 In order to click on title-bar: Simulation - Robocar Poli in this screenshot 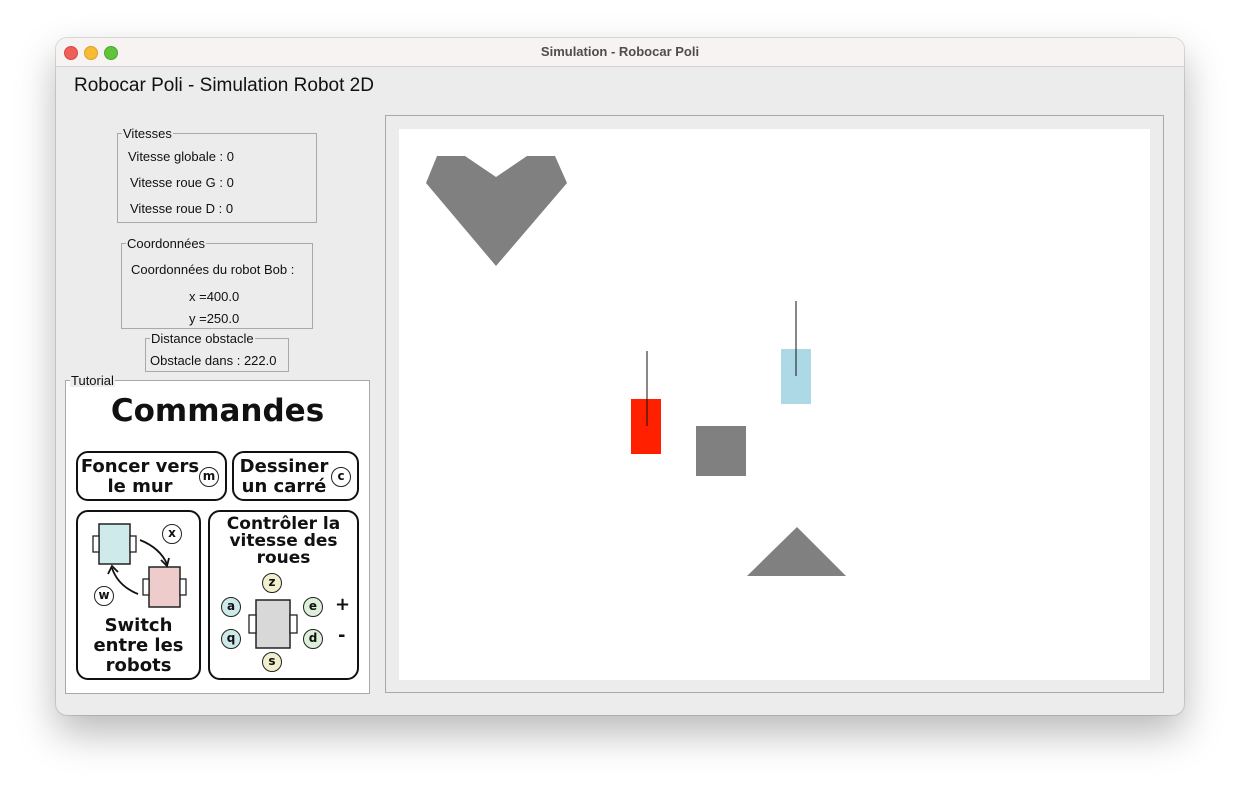, I will do `click(620, 52)`.